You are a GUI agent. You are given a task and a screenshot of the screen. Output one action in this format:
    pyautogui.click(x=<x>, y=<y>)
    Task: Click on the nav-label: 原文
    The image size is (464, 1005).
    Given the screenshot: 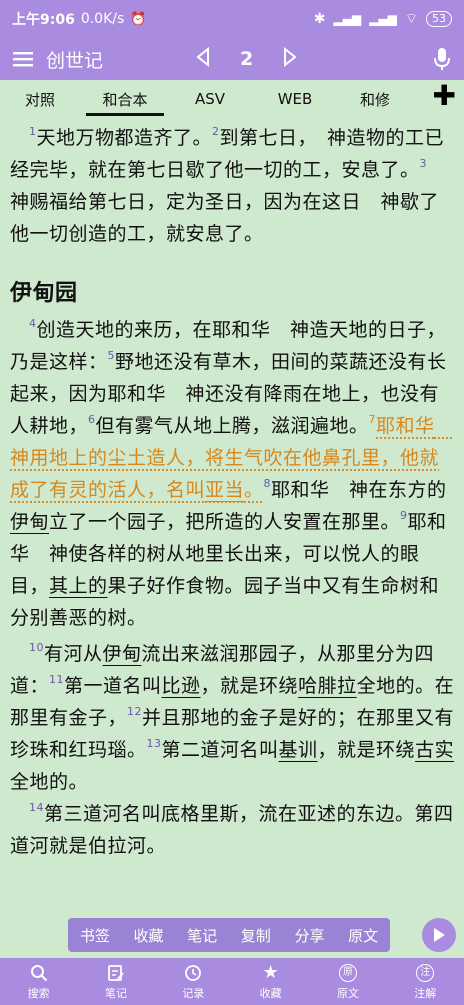 What is the action you would take?
    pyautogui.click(x=347, y=993)
    